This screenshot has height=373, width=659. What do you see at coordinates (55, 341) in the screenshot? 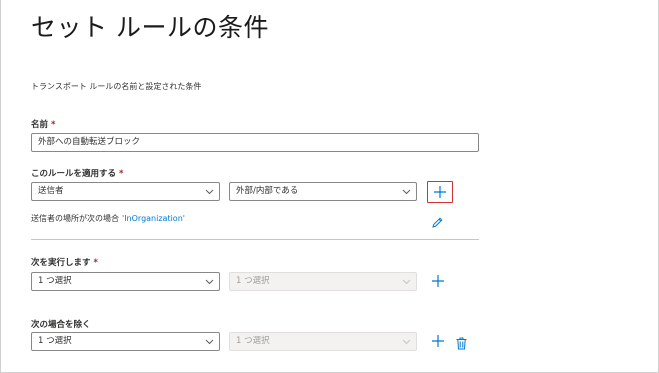
I see `exception-dropdown-value: 1 つ選択` at bounding box center [55, 341].